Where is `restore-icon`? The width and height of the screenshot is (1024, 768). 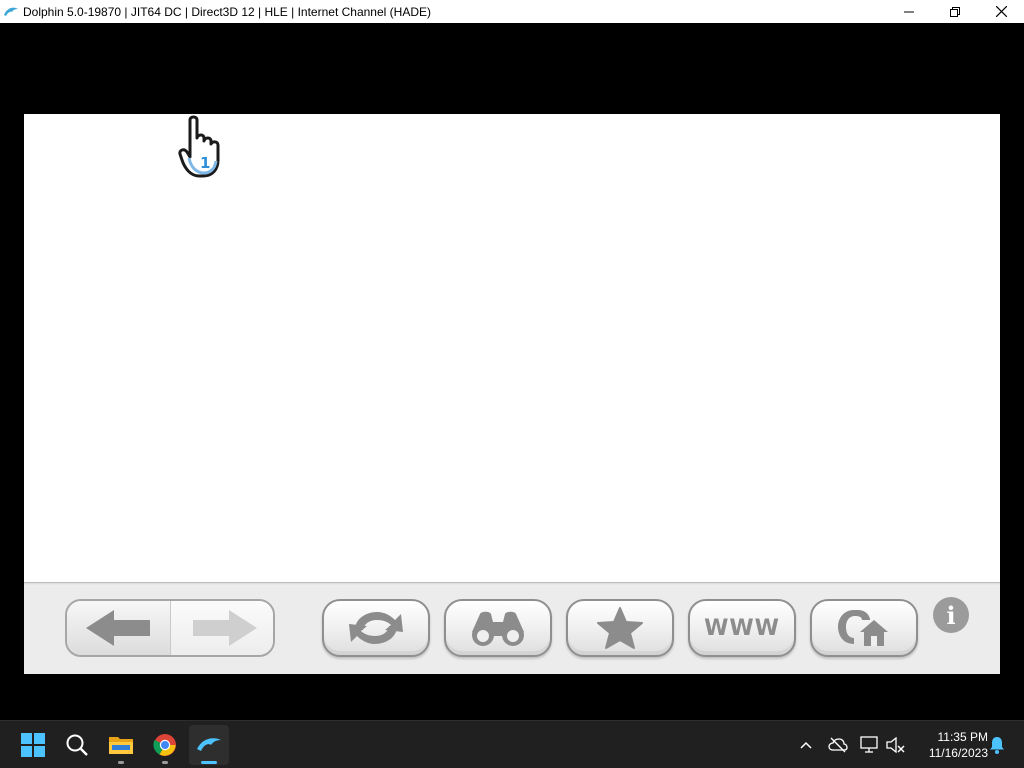
restore-icon is located at coordinates (955, 11).